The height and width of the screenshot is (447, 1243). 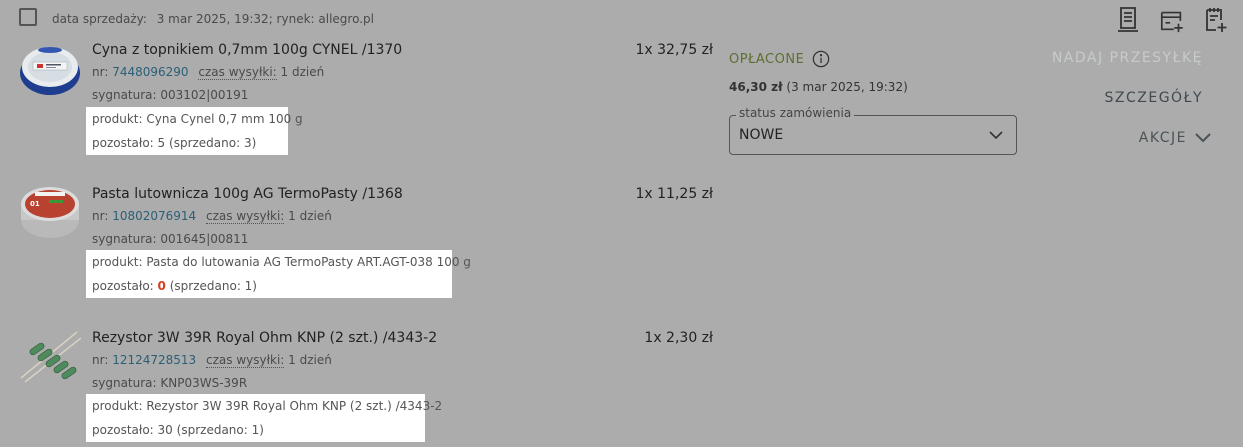 I want to click on item-signature: sygnatura: 001645|00811, so click(x=170, y=239).